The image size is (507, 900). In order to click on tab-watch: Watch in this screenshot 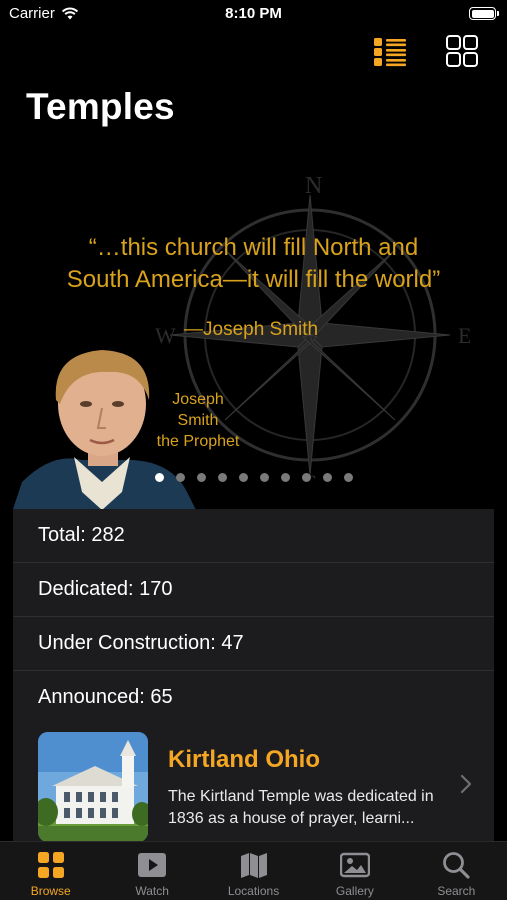, I will do `click(151, 871)`.